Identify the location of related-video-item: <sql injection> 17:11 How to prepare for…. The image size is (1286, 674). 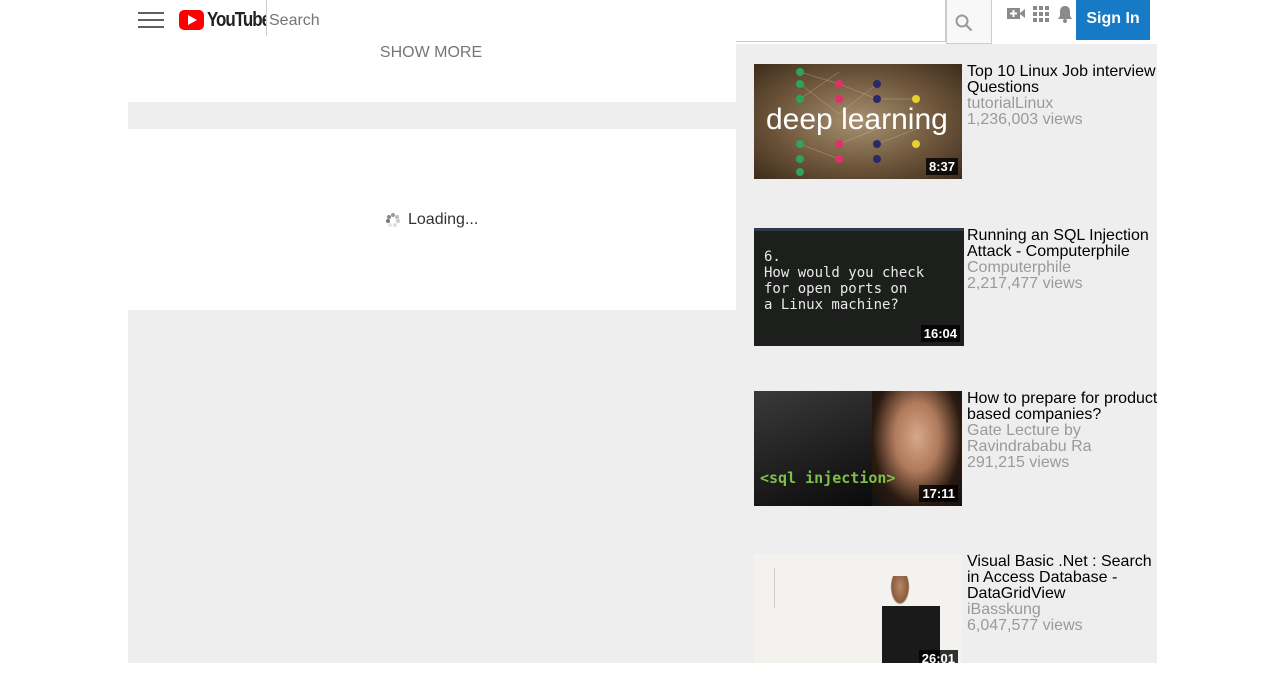
(956, 451).